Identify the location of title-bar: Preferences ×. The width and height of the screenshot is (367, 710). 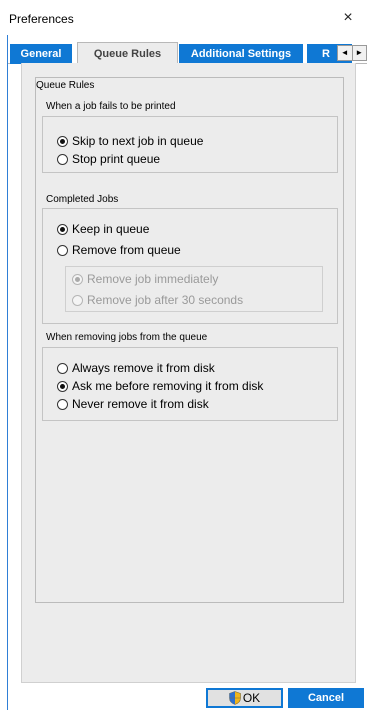
(183, 18).